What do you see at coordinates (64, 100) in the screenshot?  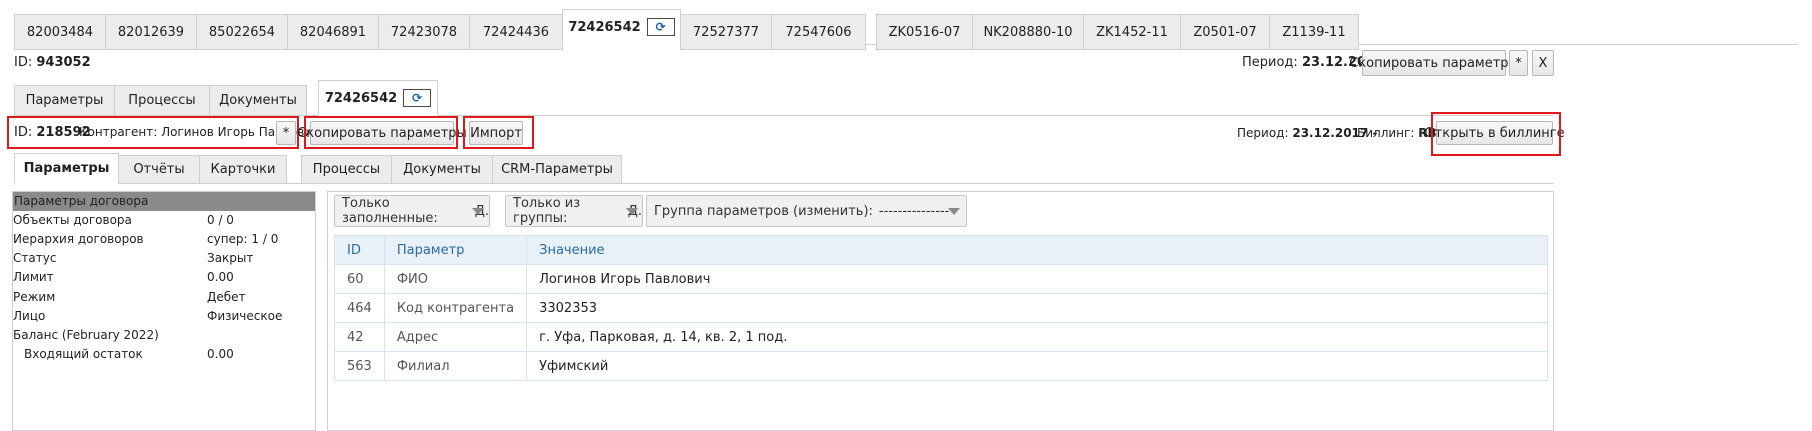 I see `subtab-params: Параметры` at bounding box center [64, 100].